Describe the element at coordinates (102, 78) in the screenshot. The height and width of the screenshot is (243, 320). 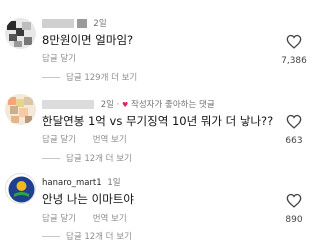
I see `view-replies-label: 답글 129개 더 보기` at that location.